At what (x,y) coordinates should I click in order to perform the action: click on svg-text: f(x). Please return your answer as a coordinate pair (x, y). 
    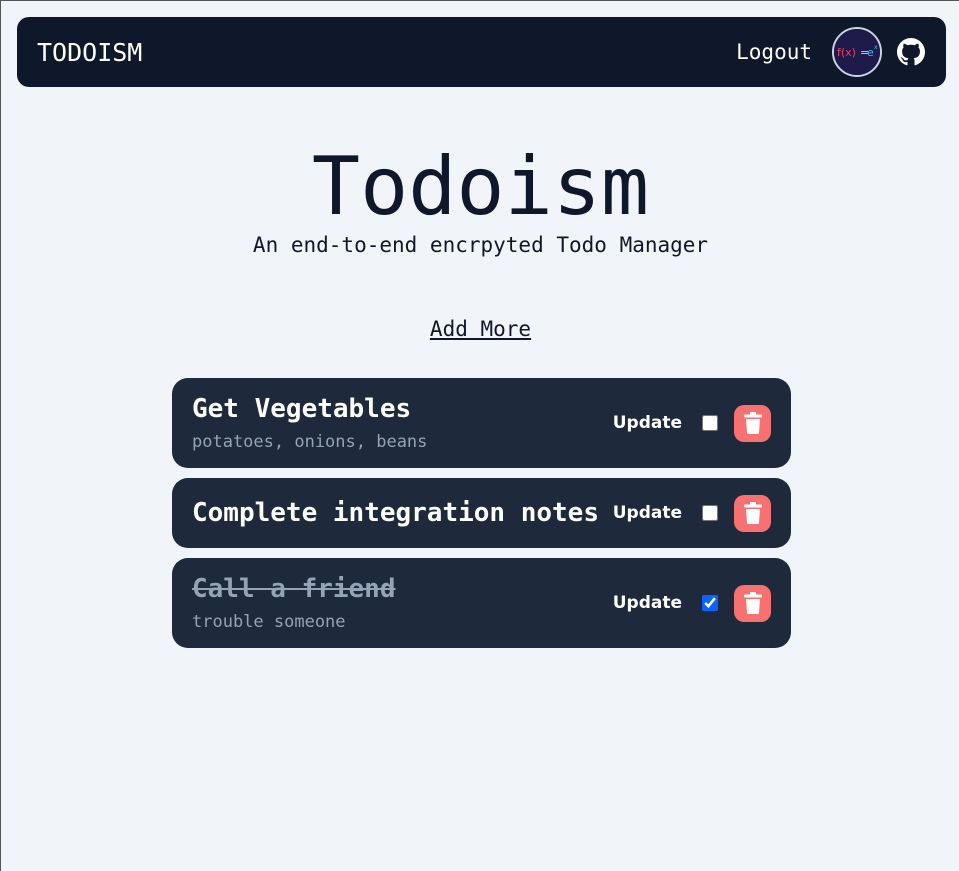
    Looking at the image, I should click on (846, 52).